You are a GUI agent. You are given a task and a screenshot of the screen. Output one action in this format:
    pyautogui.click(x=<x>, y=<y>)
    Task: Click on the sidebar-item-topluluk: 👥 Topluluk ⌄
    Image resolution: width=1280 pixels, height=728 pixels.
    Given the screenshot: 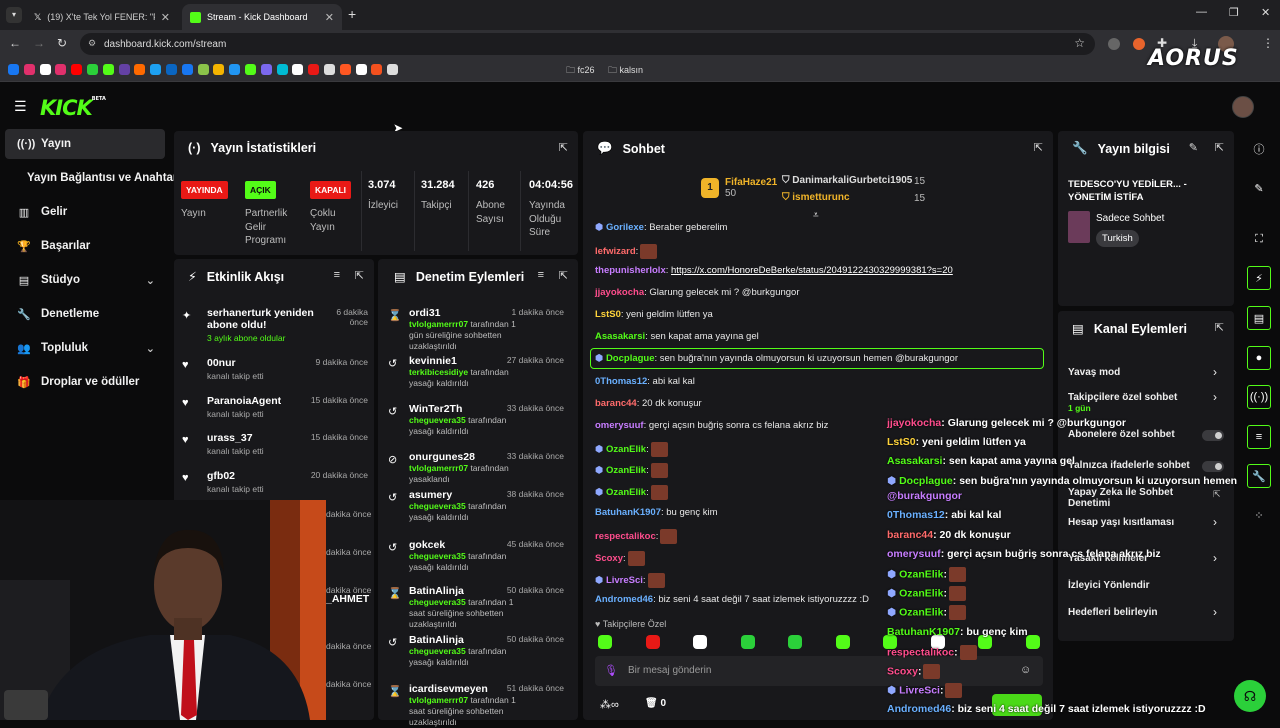 What is the action you would take?
    pyautogui.click(x=85, y=348)
    